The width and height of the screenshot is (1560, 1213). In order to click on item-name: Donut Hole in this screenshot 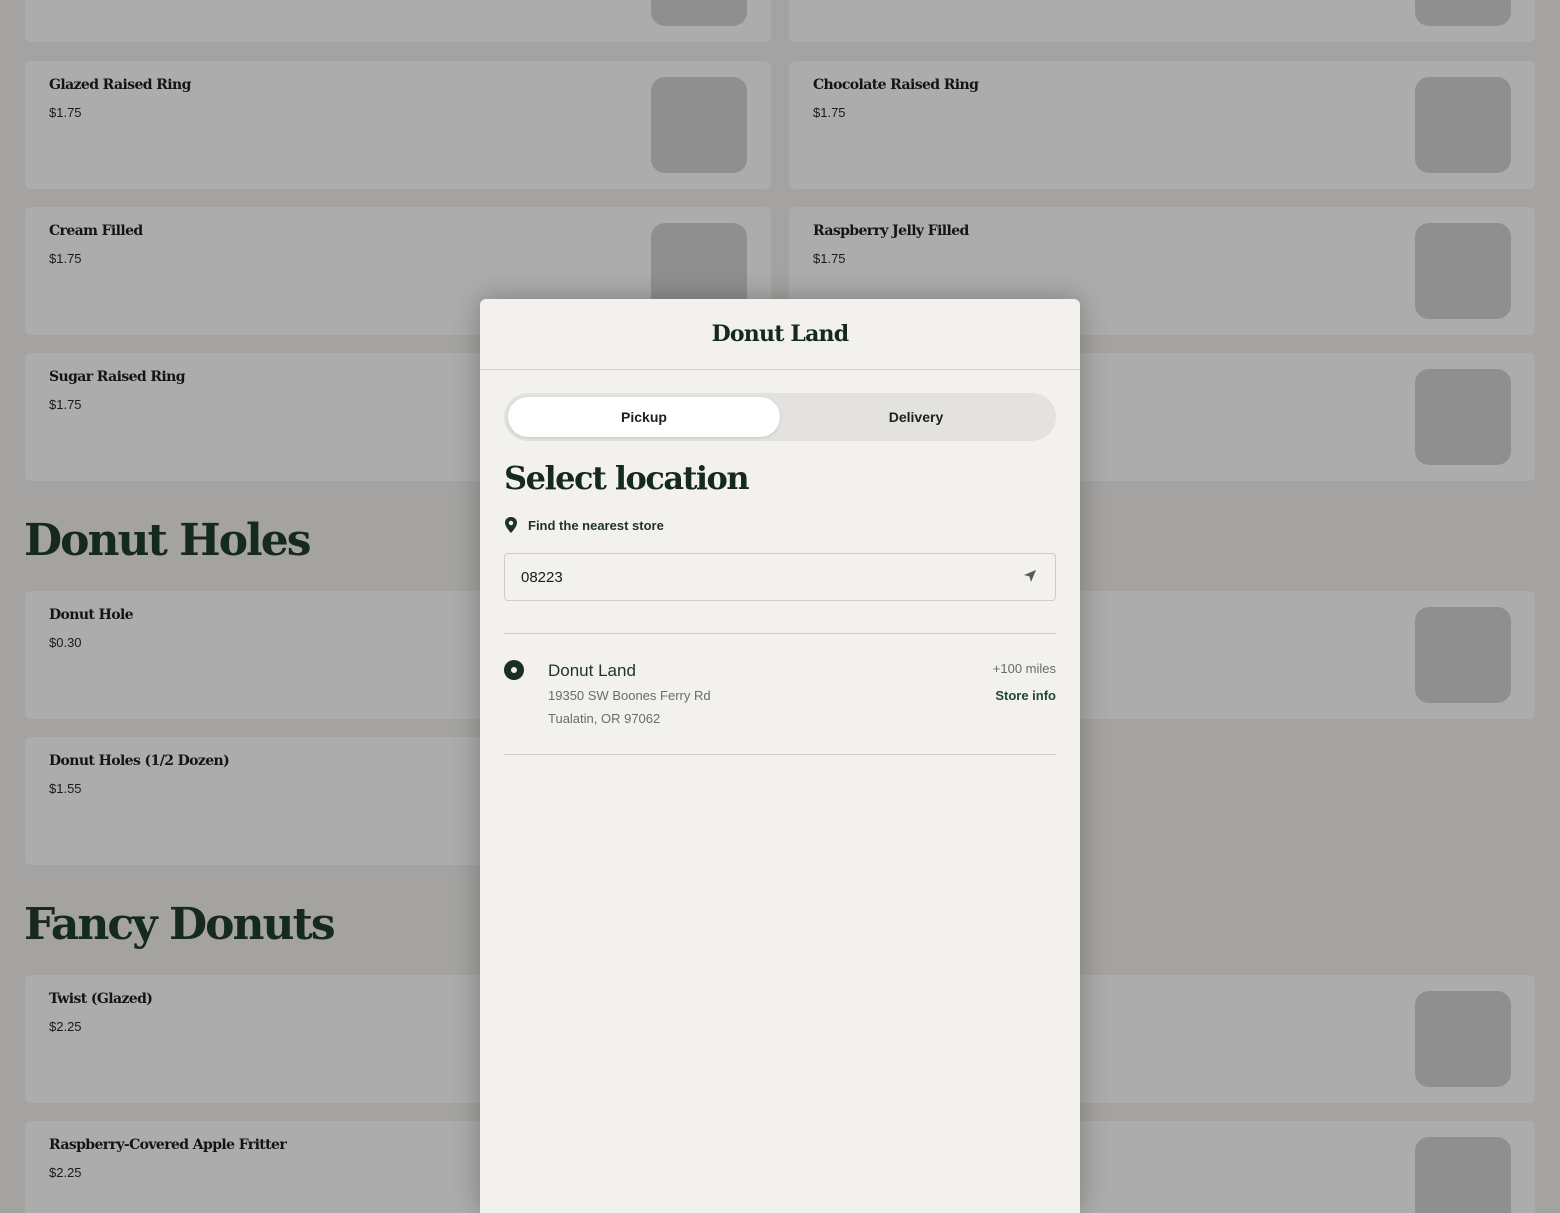, I will do `click(91, 615)`.